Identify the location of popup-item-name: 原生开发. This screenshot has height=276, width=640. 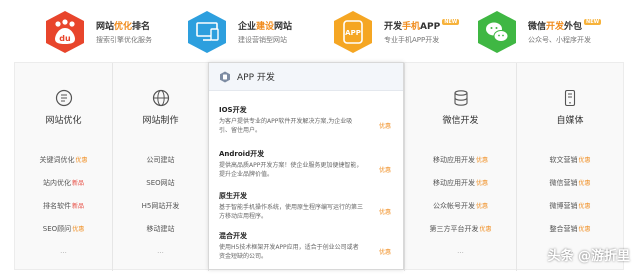
(233, 196).